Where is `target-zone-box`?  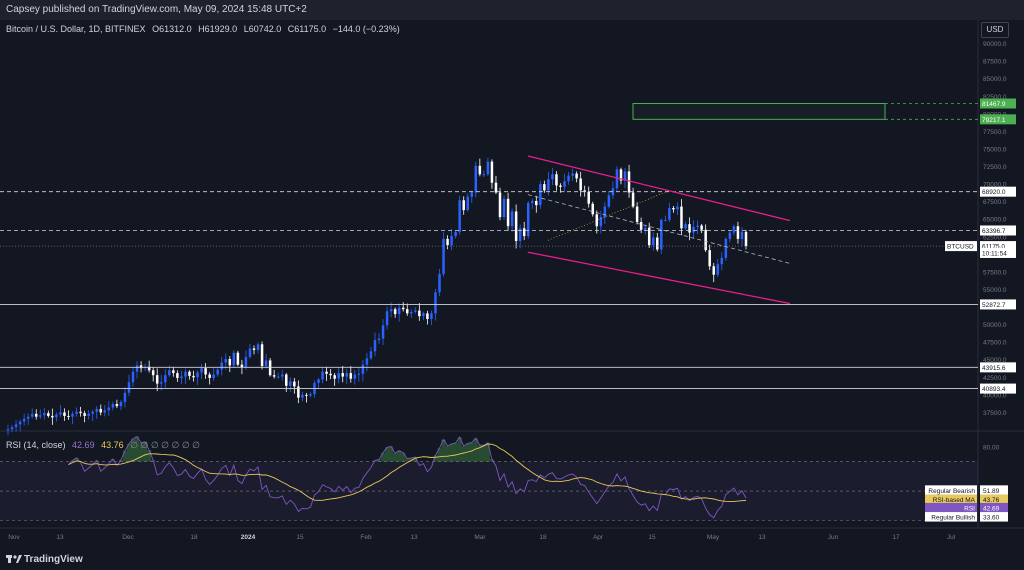 target-zone-box is located at coordinates (759, 111).